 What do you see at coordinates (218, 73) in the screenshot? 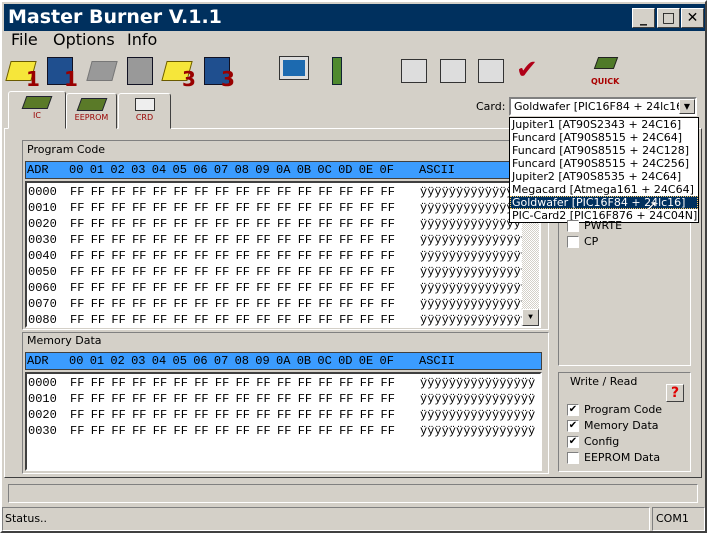
I see `save-disk-3-button: 3` at bounding box center [218, 73].